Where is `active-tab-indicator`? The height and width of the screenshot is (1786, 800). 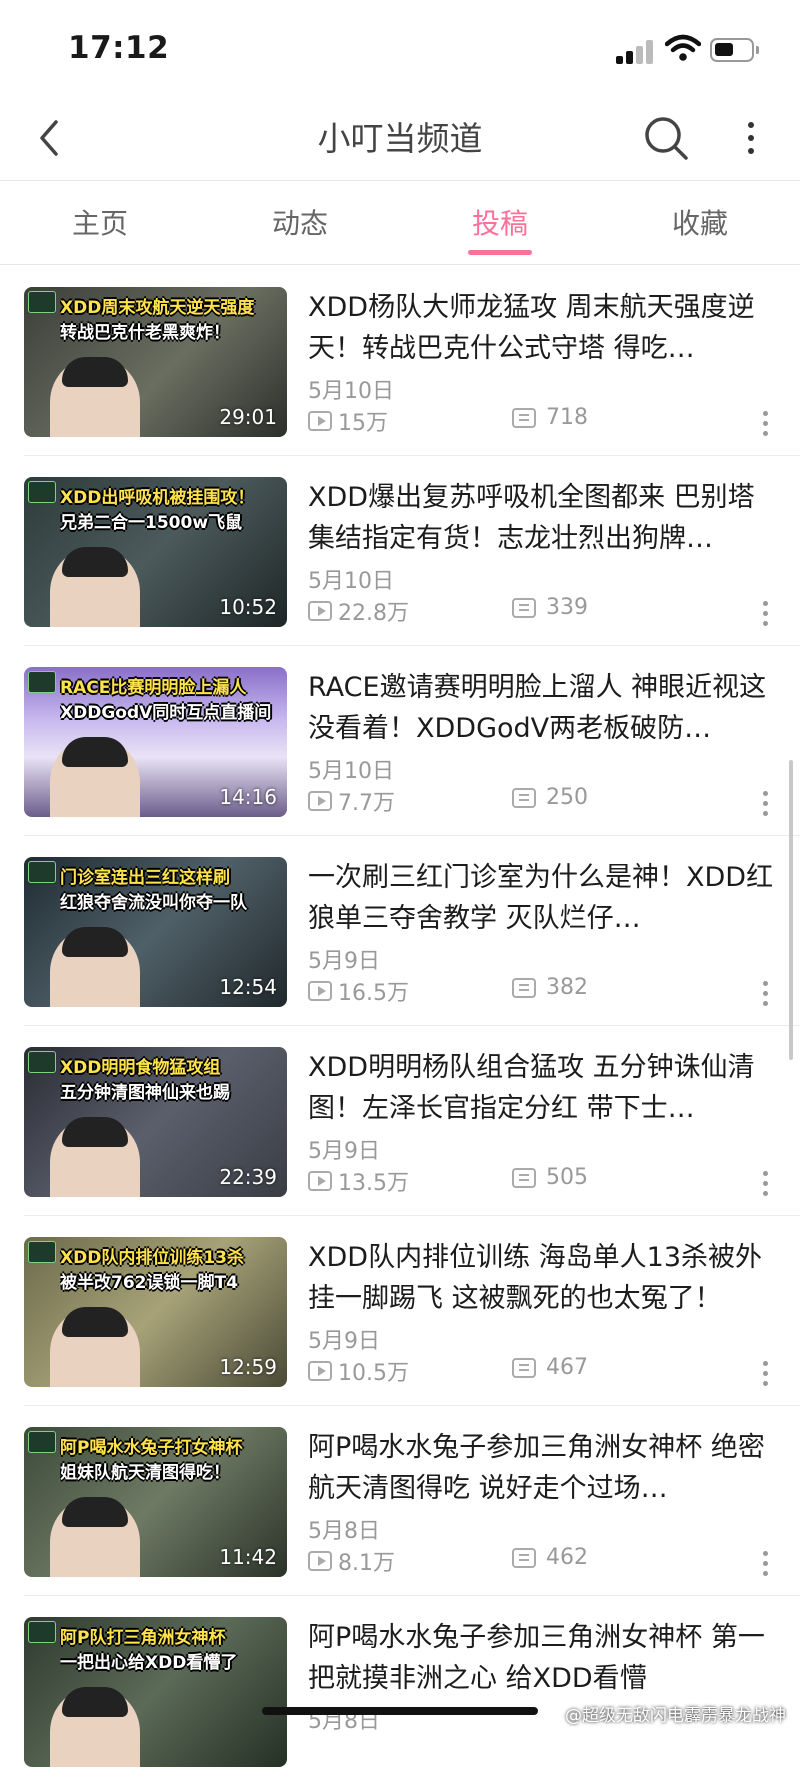
active-tab-indicator is located at coordinates (500, 252).